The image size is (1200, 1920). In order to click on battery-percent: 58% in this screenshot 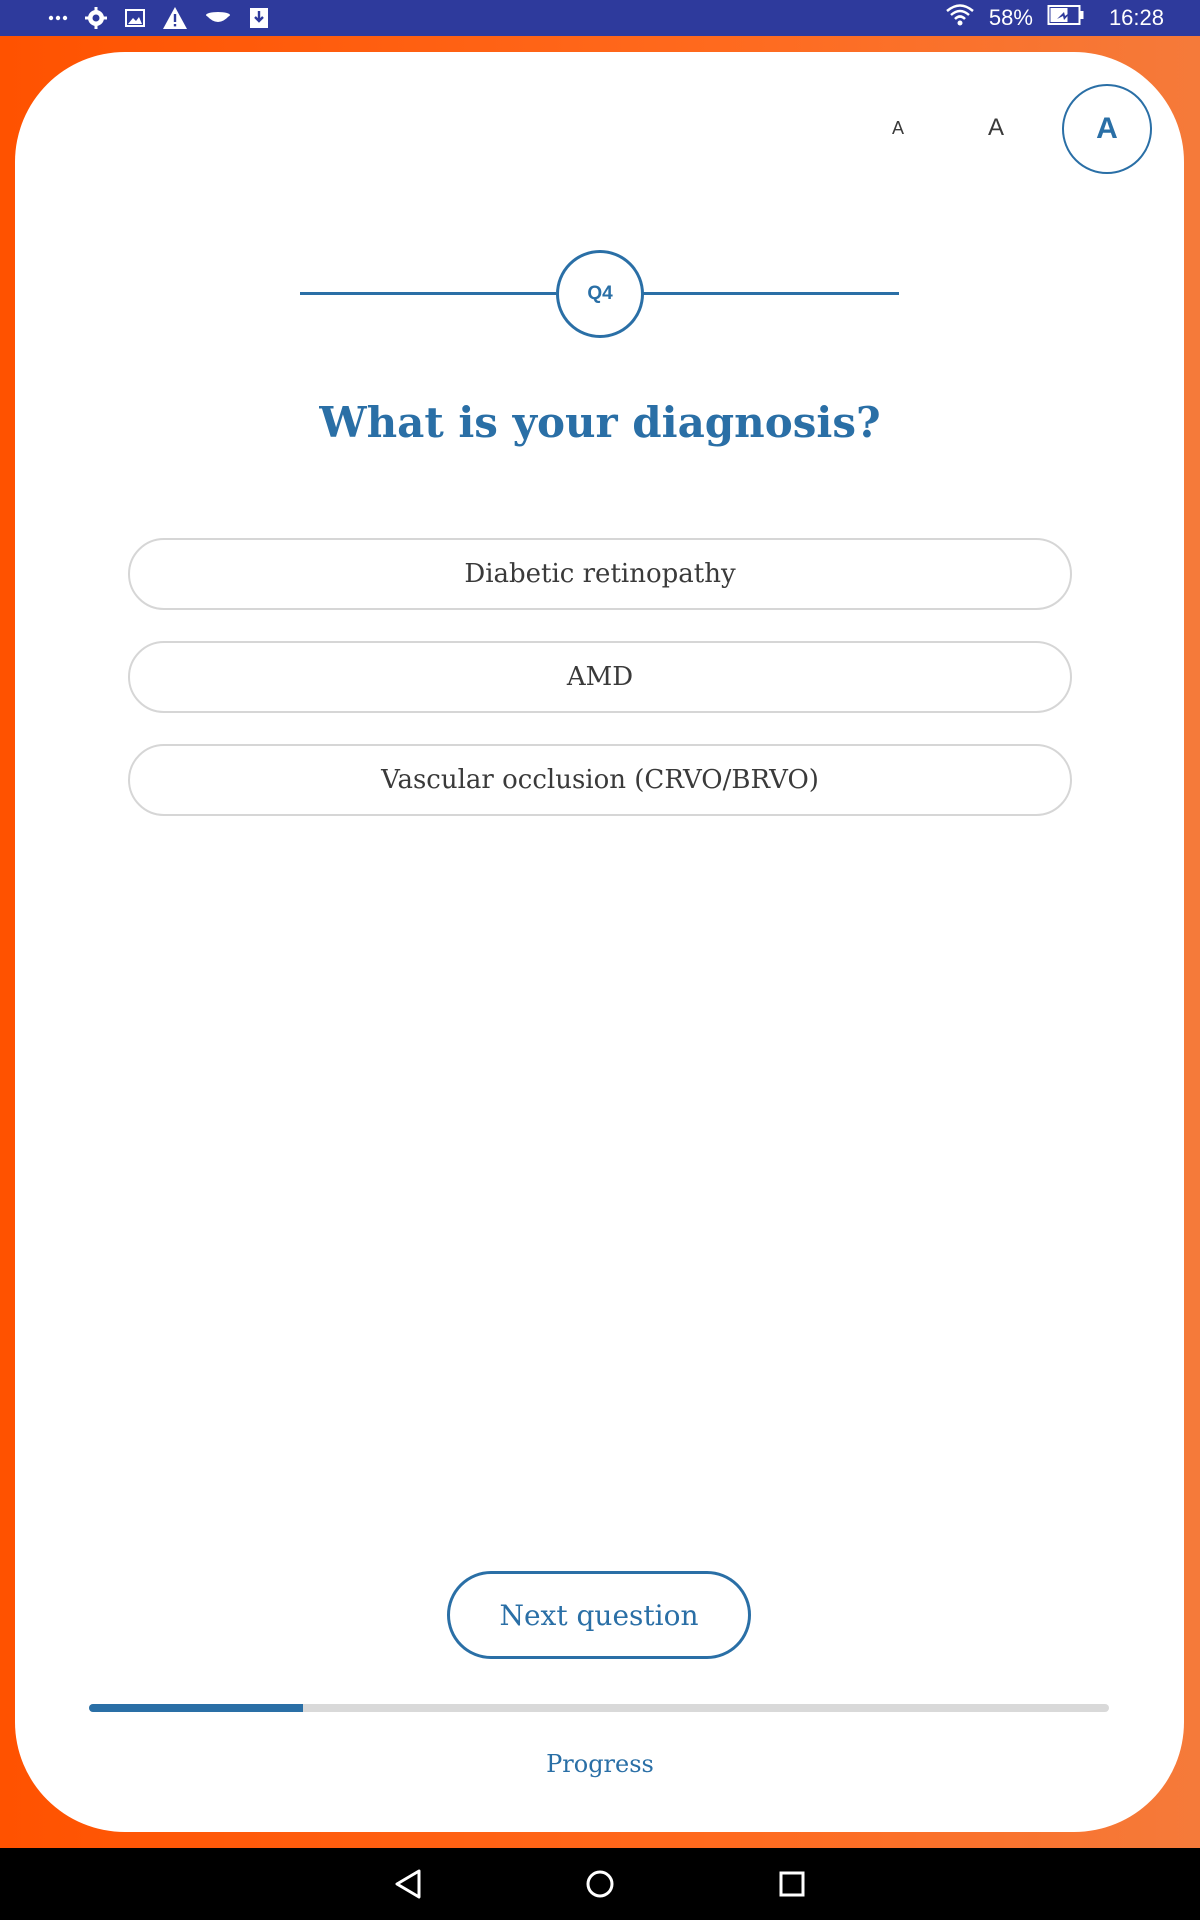, I will do `click(1010, 17)`.